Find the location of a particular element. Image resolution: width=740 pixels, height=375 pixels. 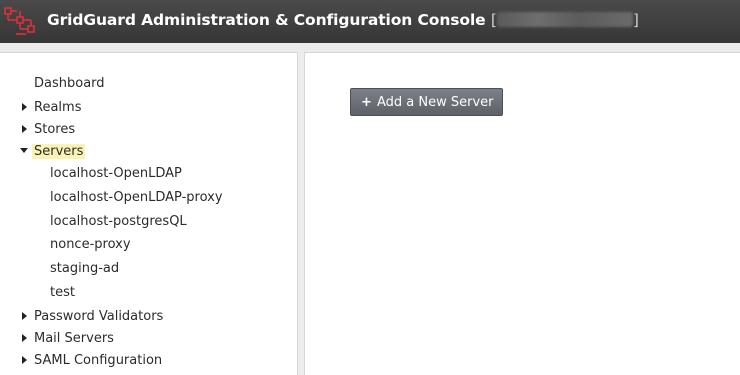

server-item-label: nonce-proxy is located at coordinates (90, 244).